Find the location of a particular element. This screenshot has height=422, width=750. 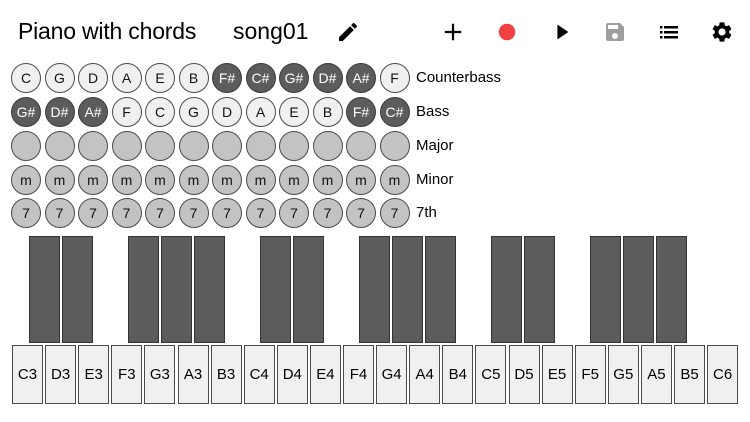

white-key: F3 is located at coordinates (127, 374).